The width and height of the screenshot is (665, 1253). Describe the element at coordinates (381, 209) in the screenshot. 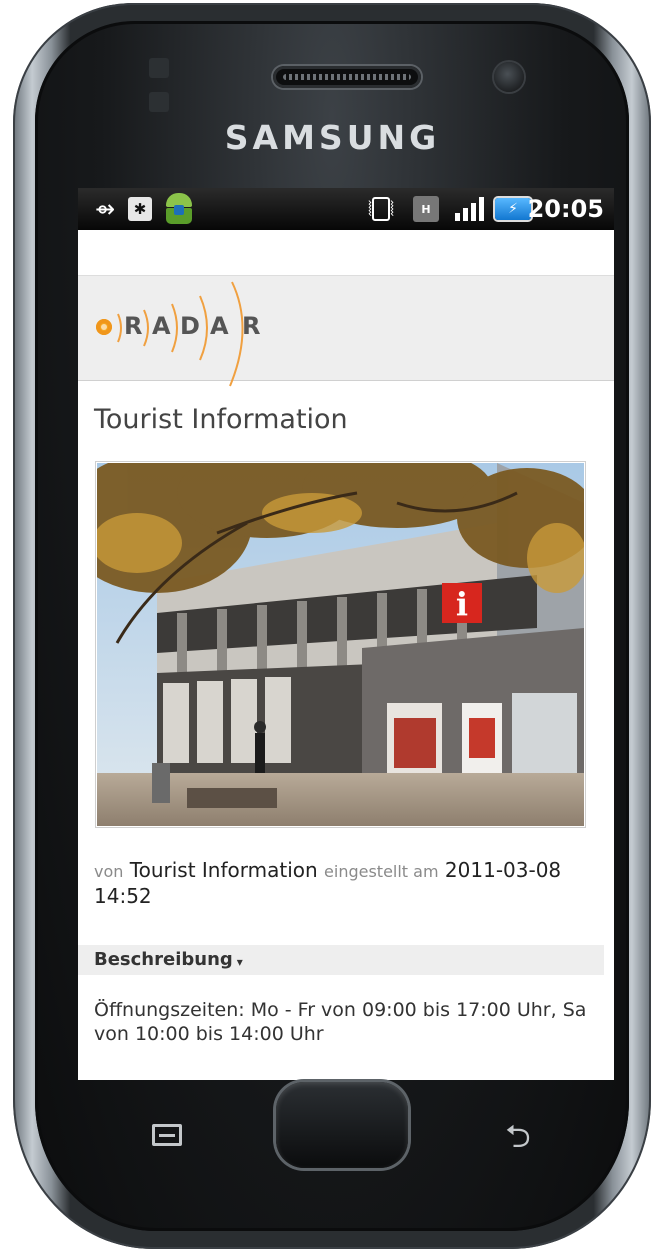

I see `vibrate-icon: ⦚ ⦚` at that location.